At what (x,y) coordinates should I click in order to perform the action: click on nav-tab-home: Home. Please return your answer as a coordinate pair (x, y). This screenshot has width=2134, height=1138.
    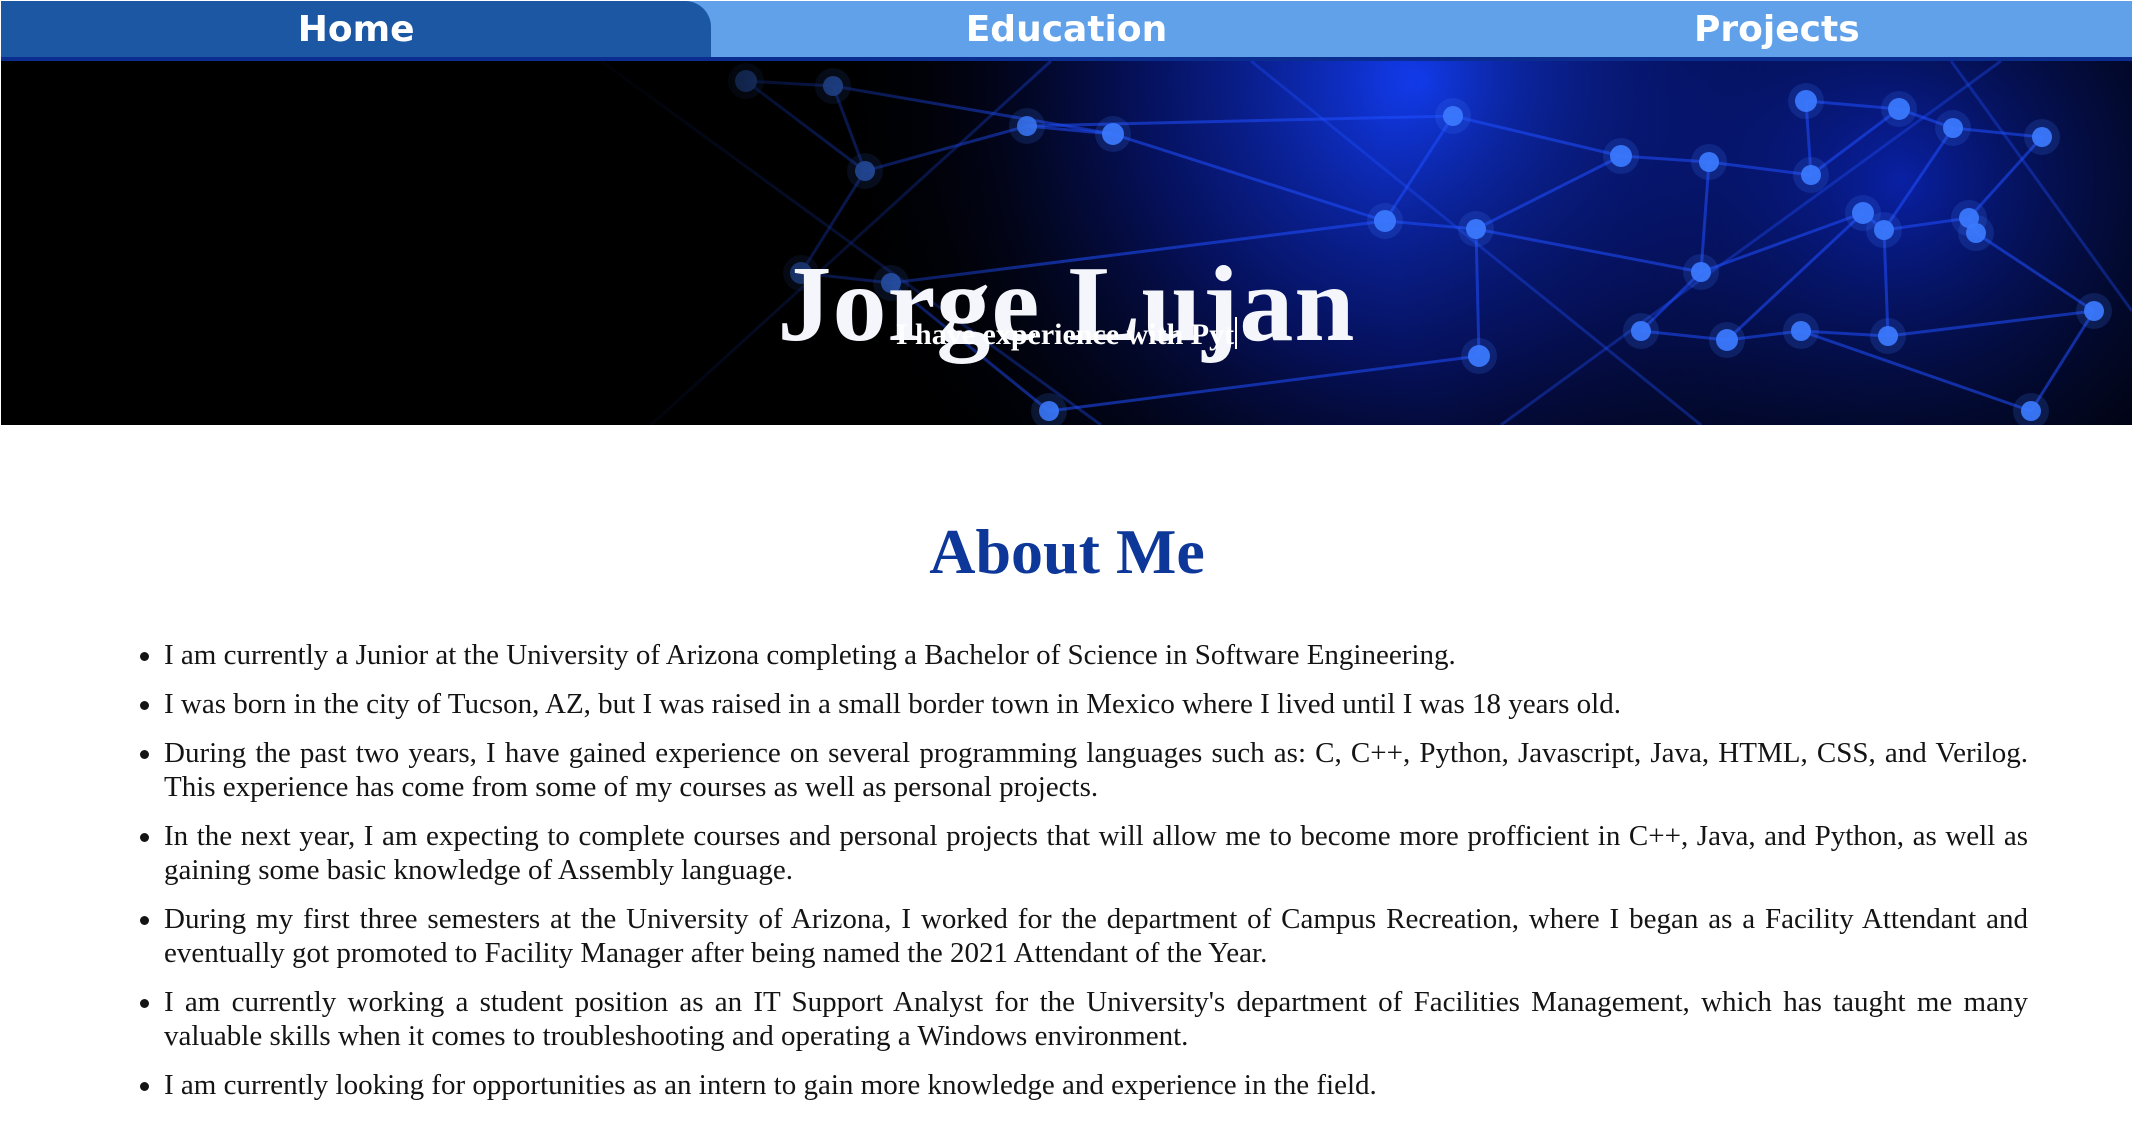
    Looking at the image, I should click on (356, 29).